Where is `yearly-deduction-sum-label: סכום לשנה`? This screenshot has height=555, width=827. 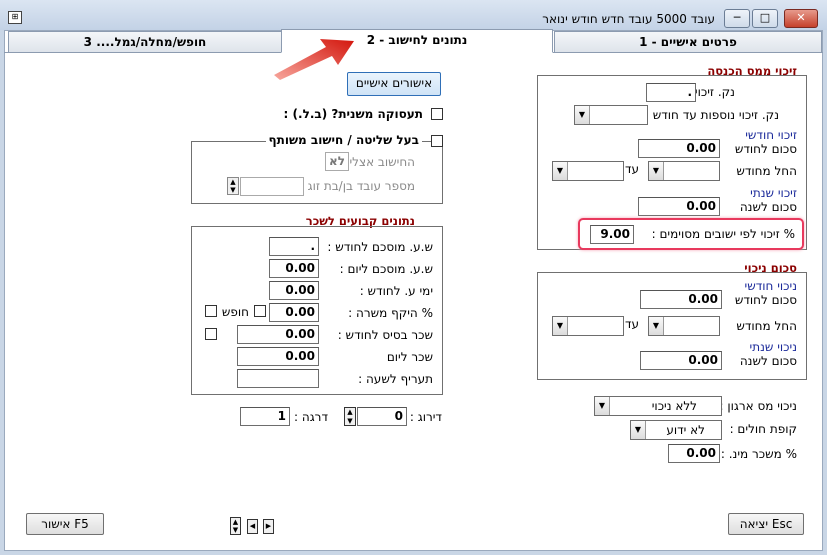
yearly-deduction-sum-label: סכום לשנה is located at coordinates (768, 361).